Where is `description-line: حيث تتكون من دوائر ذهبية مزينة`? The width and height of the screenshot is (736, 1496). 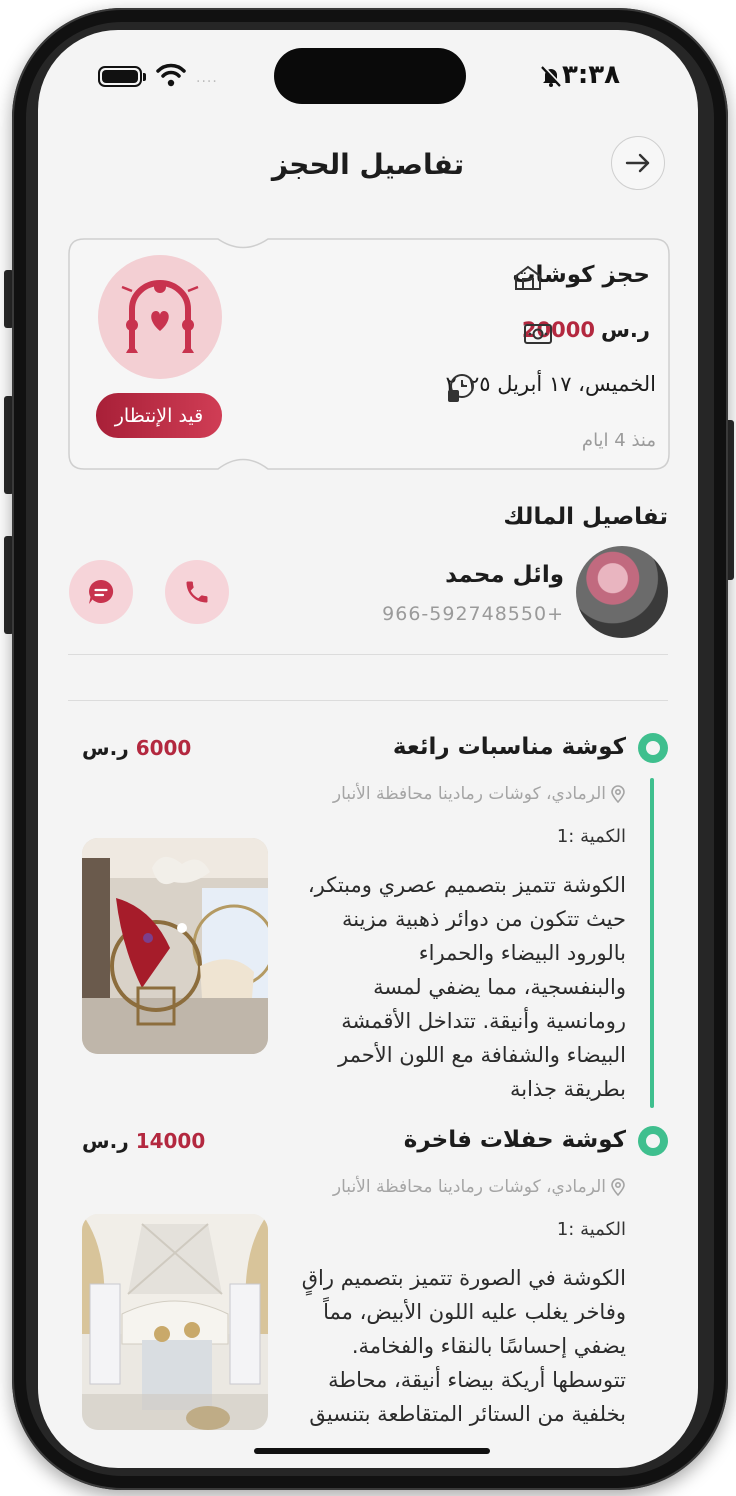 description-line: حيث تتكون من دوائر ذهبية مزينة is located at coordinates (484, 919).